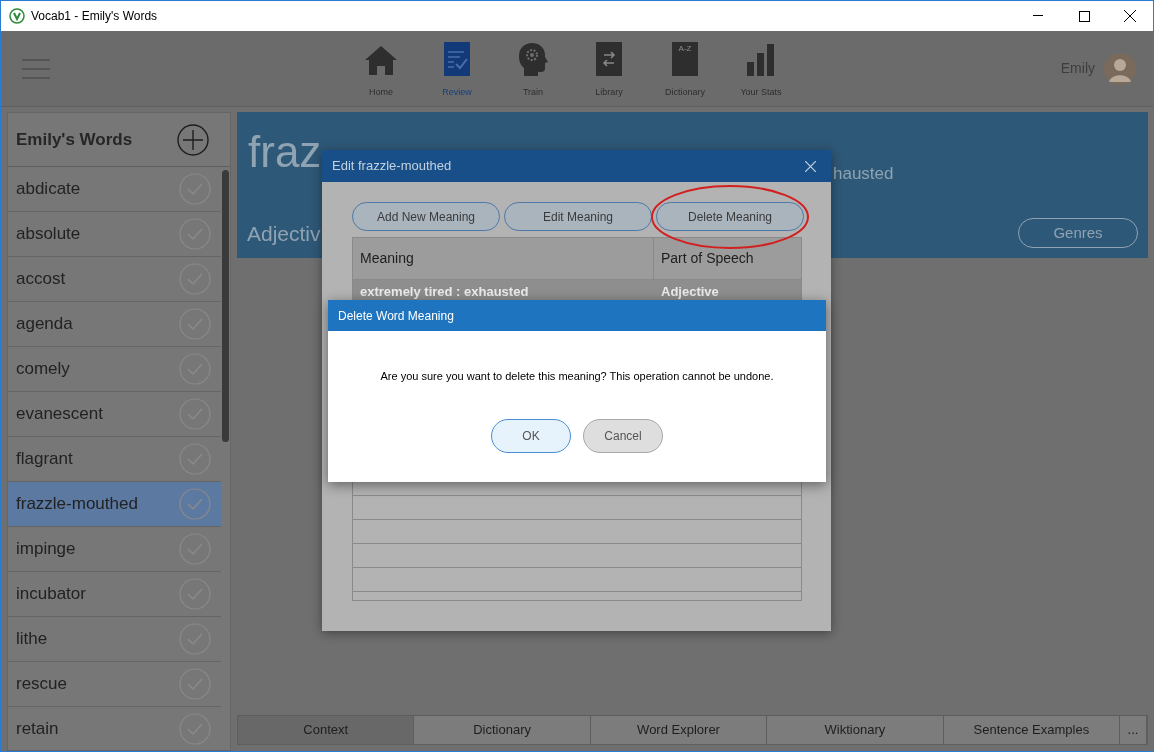  Describe the element at coordinates (578, 216) in the screenshot. I see `meaning-button: Edit Meaning` at that location.